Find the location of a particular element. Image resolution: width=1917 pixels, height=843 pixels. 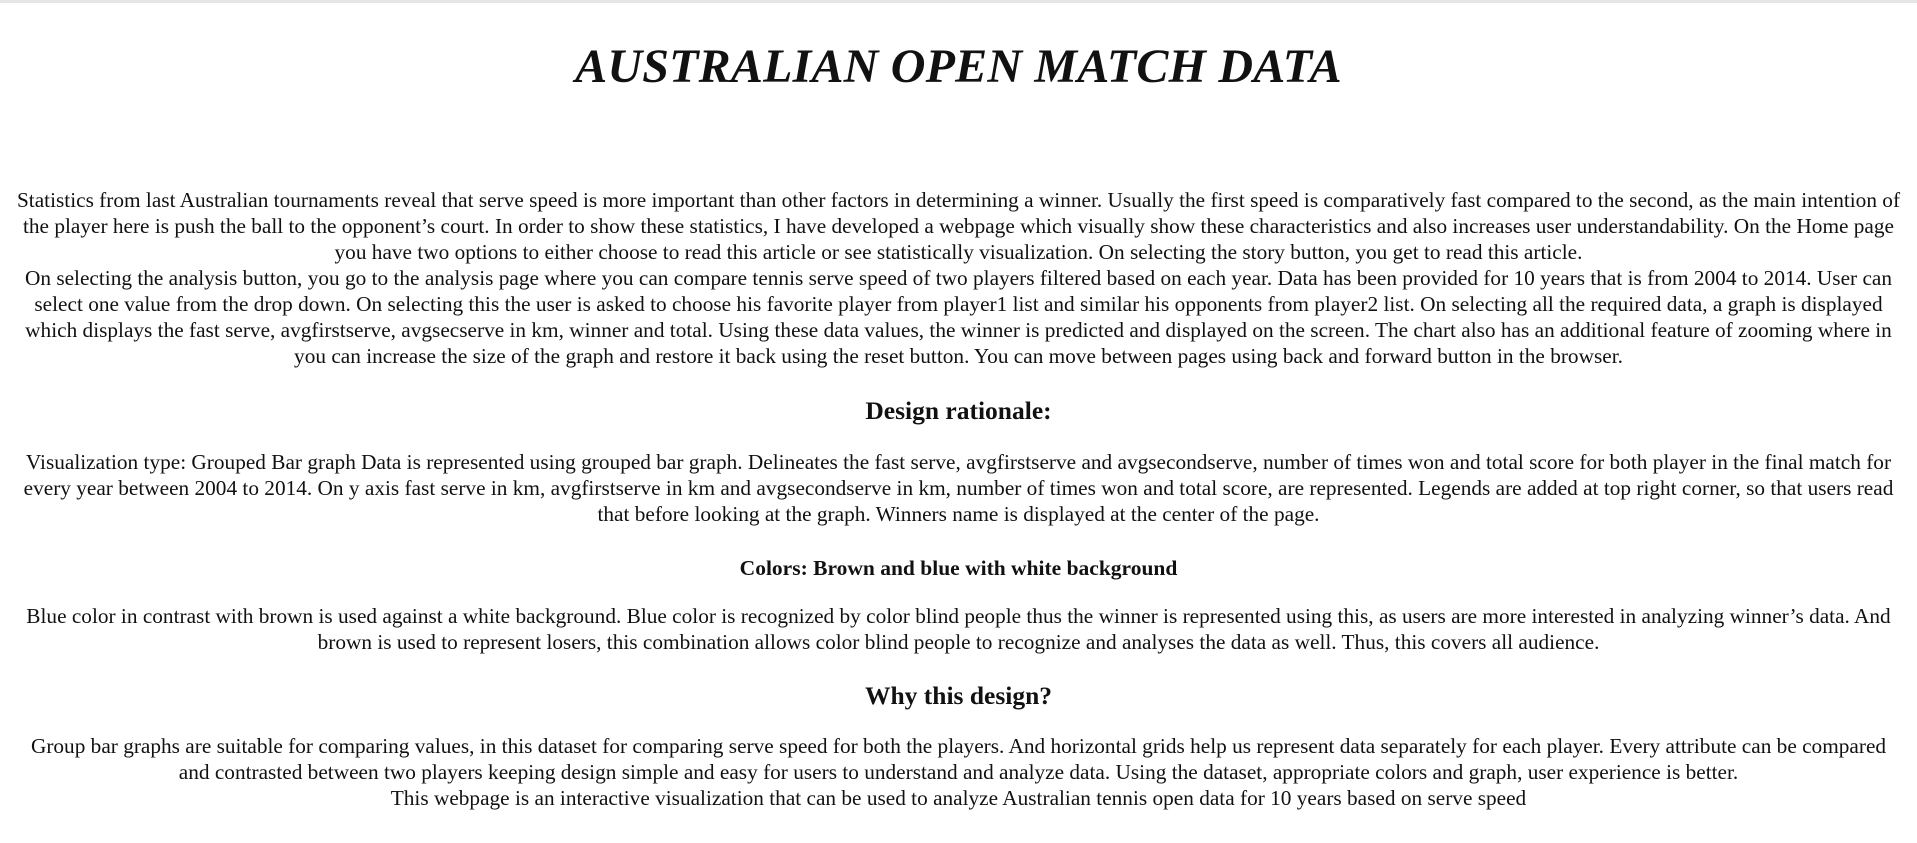

page-title: AUSTRALIAN OPEN MATCH DATA is located at coordinates (958, 66).